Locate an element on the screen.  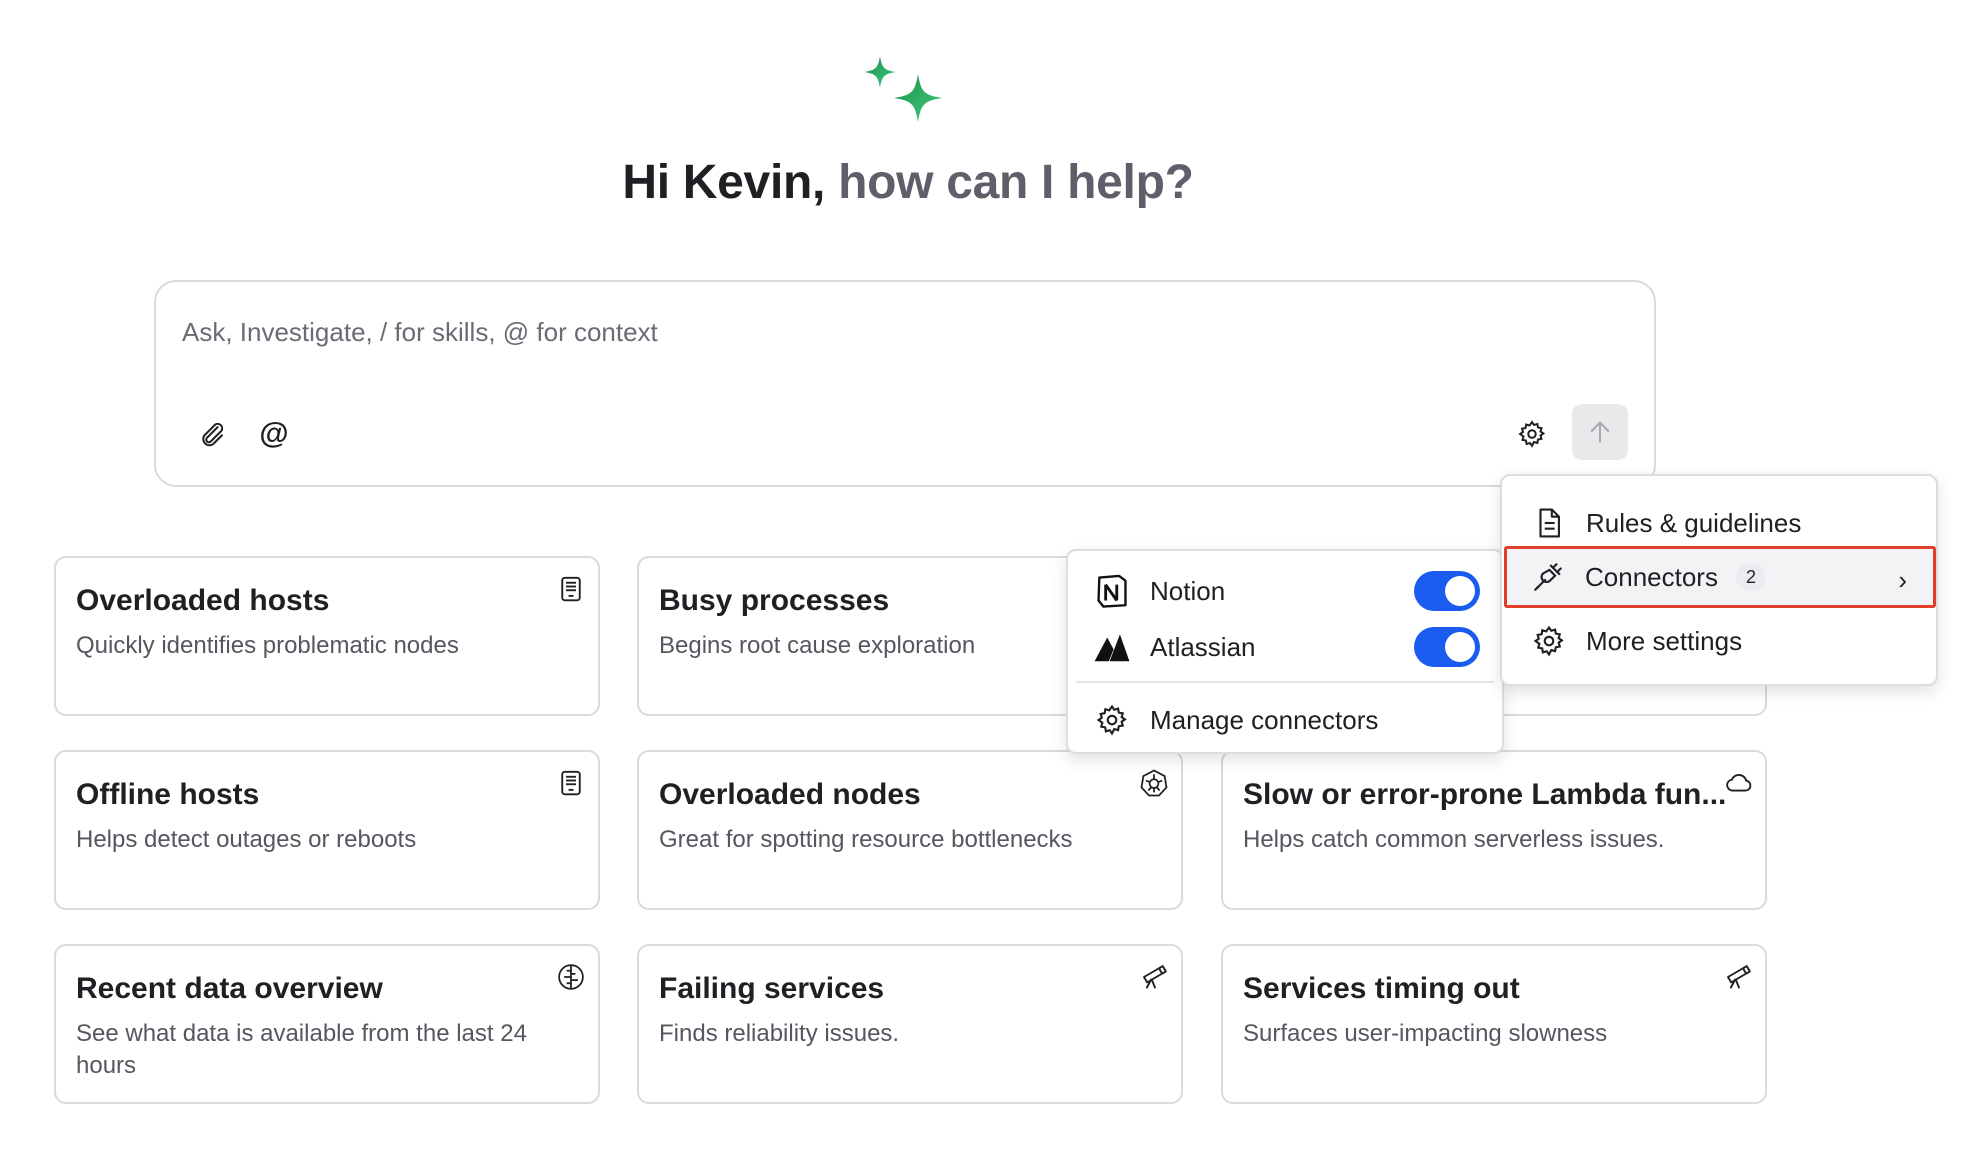
greeting-heading: Hi Kevin, how can I help? is located at coordinates (908, 182).